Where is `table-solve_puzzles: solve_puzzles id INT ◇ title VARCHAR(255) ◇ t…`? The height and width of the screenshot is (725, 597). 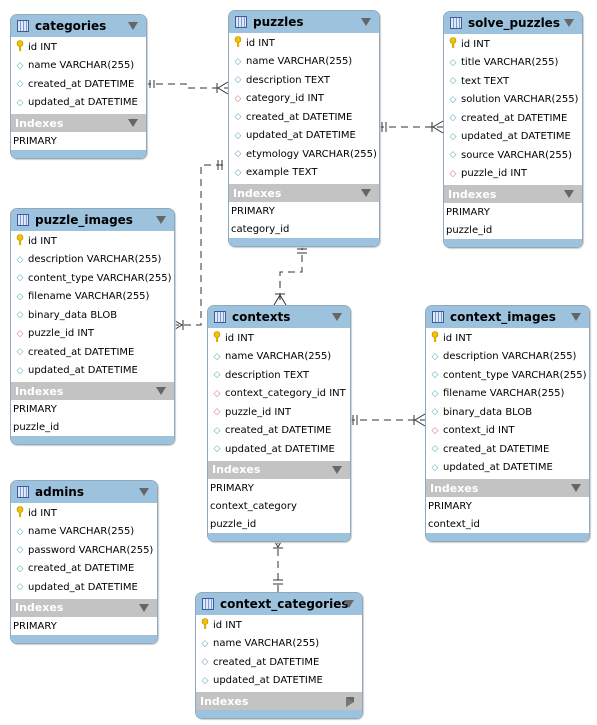 table-solve_puzzles: solve_puzzles id INT ◇ title VARCHAR(255) ◇ t… is located at coordinates (513, 129).